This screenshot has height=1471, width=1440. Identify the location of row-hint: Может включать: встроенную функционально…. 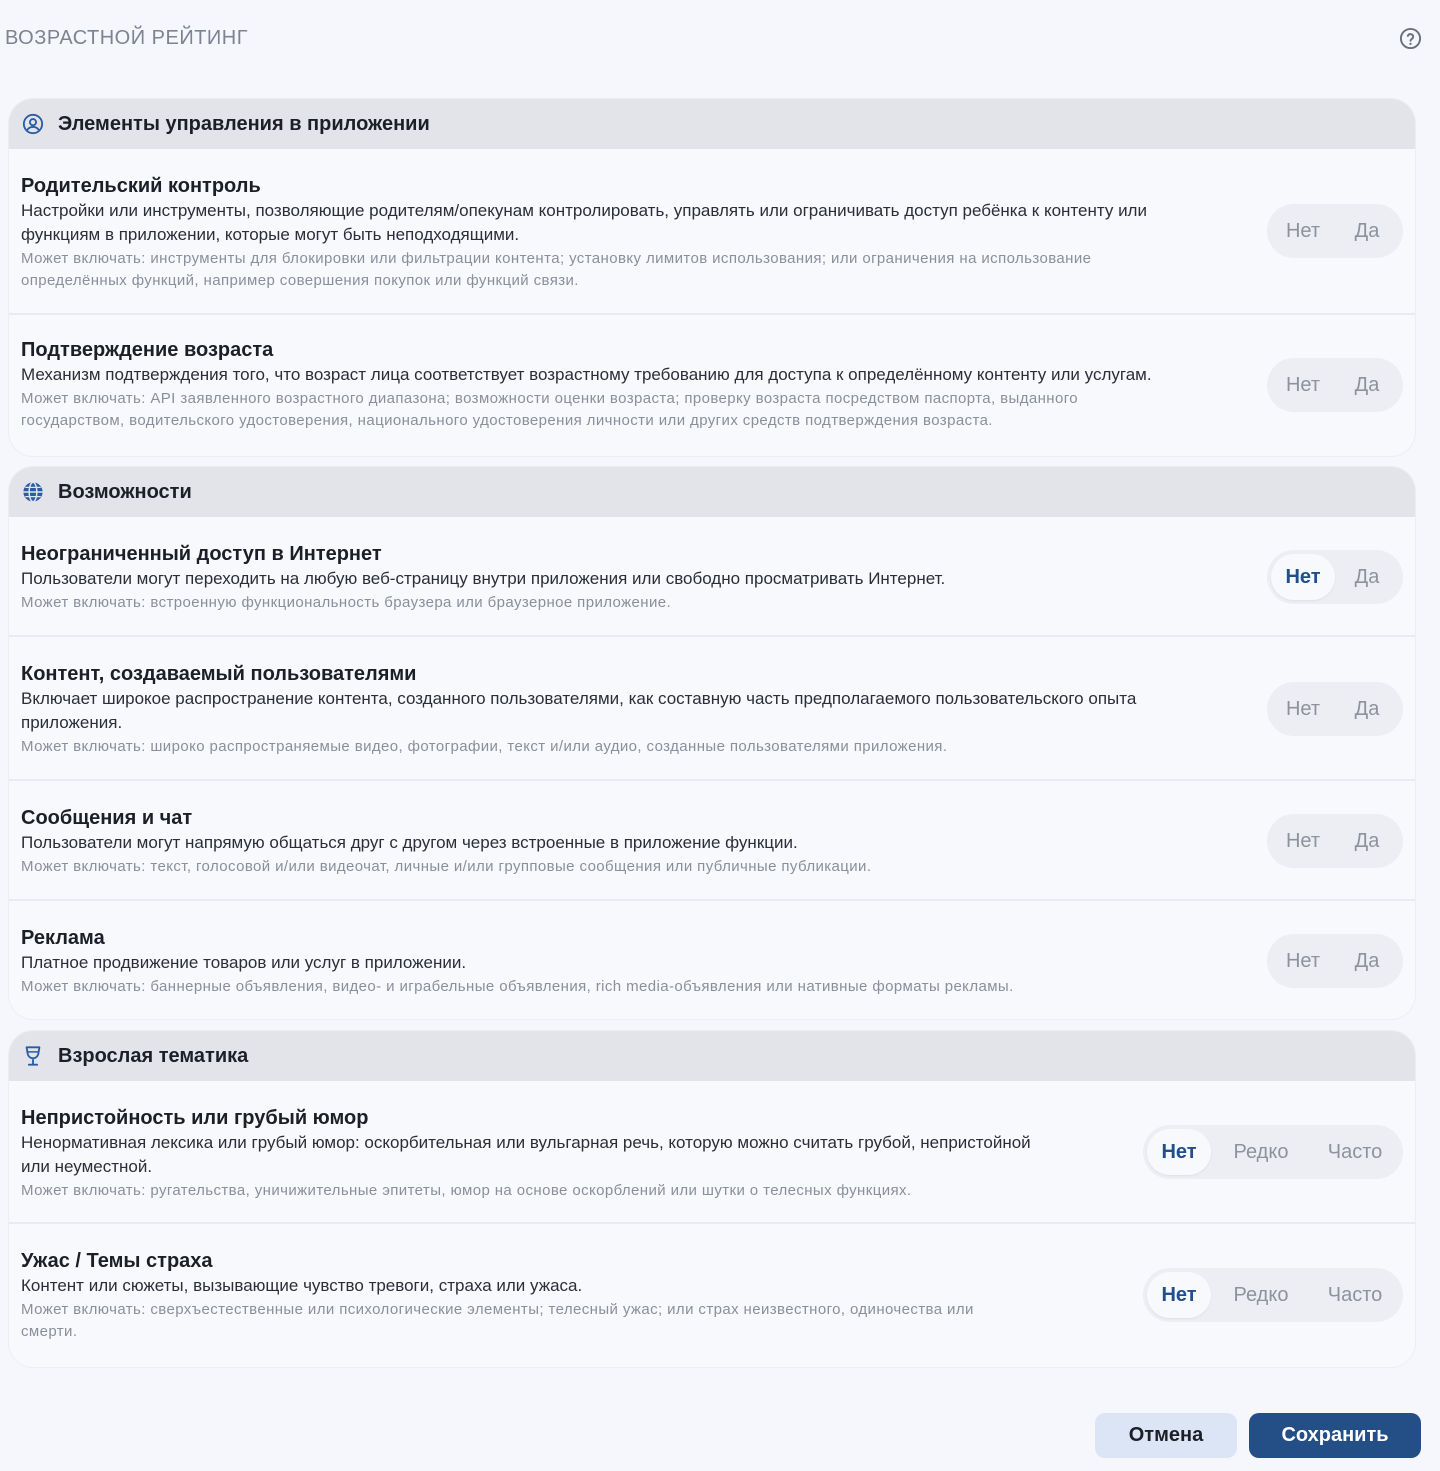
(346, 602).